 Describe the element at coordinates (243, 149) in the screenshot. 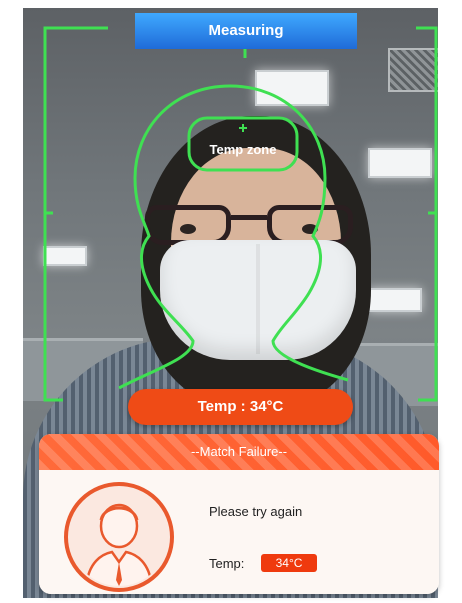

I see `temp-zone-label: Temp zone` at that location.